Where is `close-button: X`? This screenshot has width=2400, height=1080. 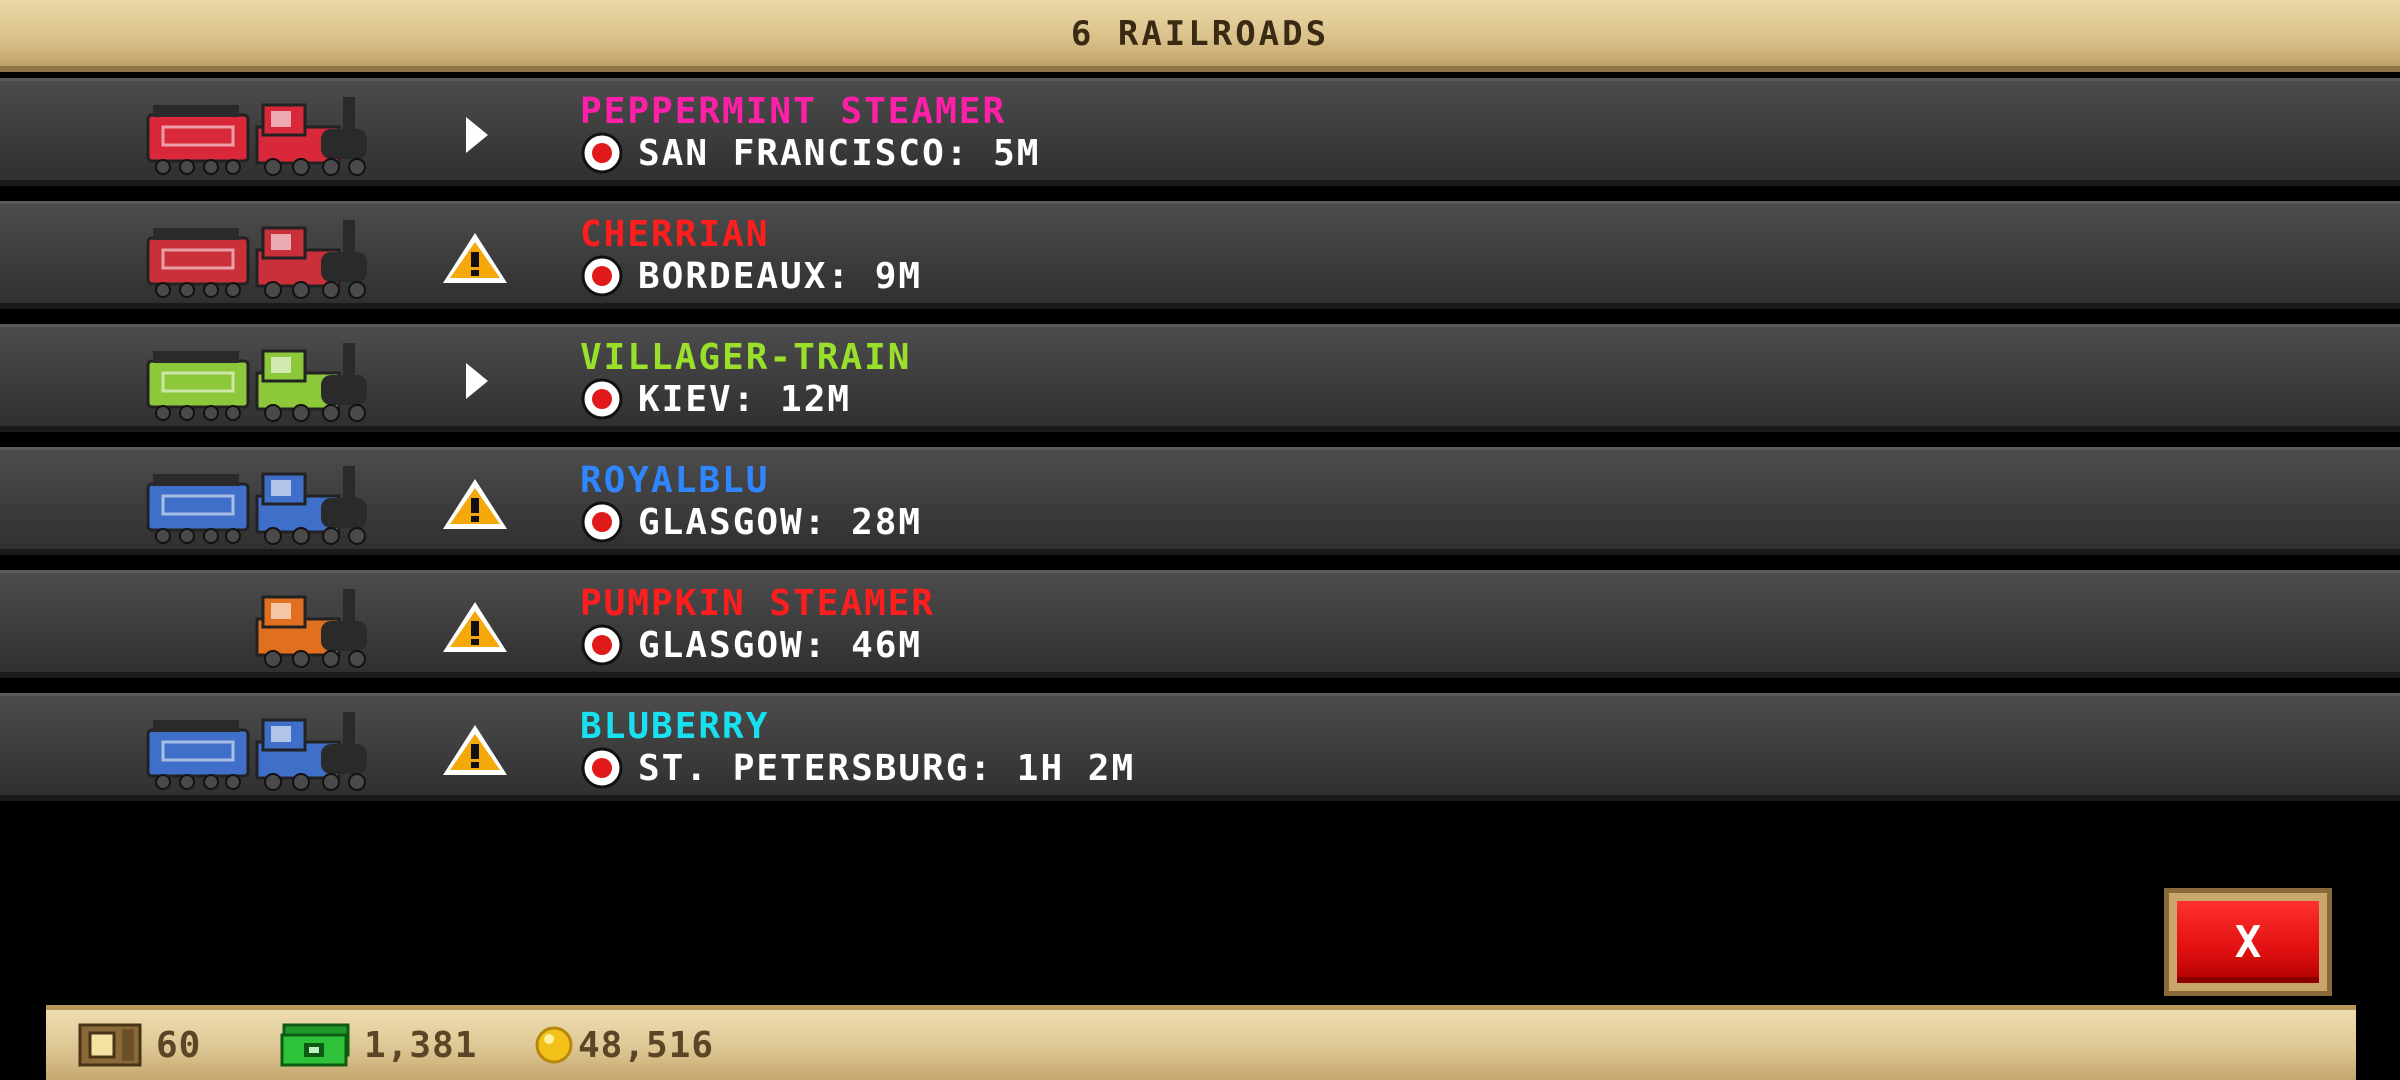 close-button: X is located at coordinates (2248, 942).